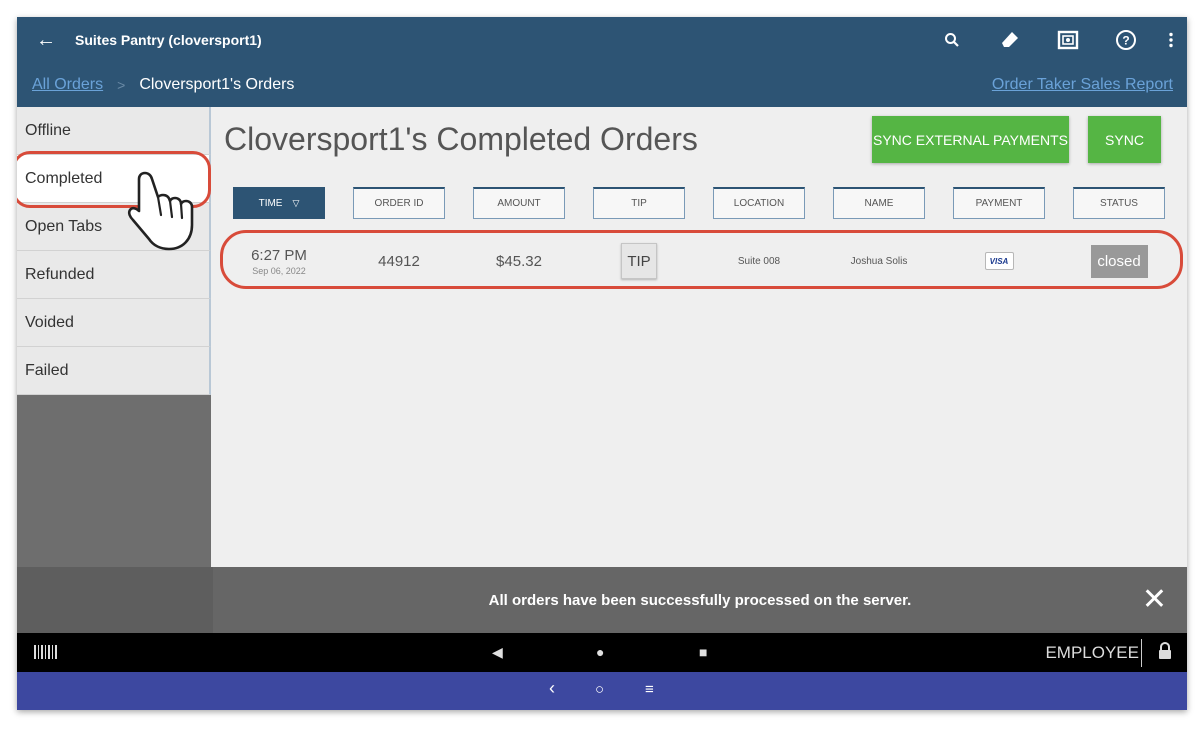 The image size is (1202, 732). Describe the element at coordinates (114, 131) in the screenshot. I see `sidebar-item-offline: Offline` at that location.